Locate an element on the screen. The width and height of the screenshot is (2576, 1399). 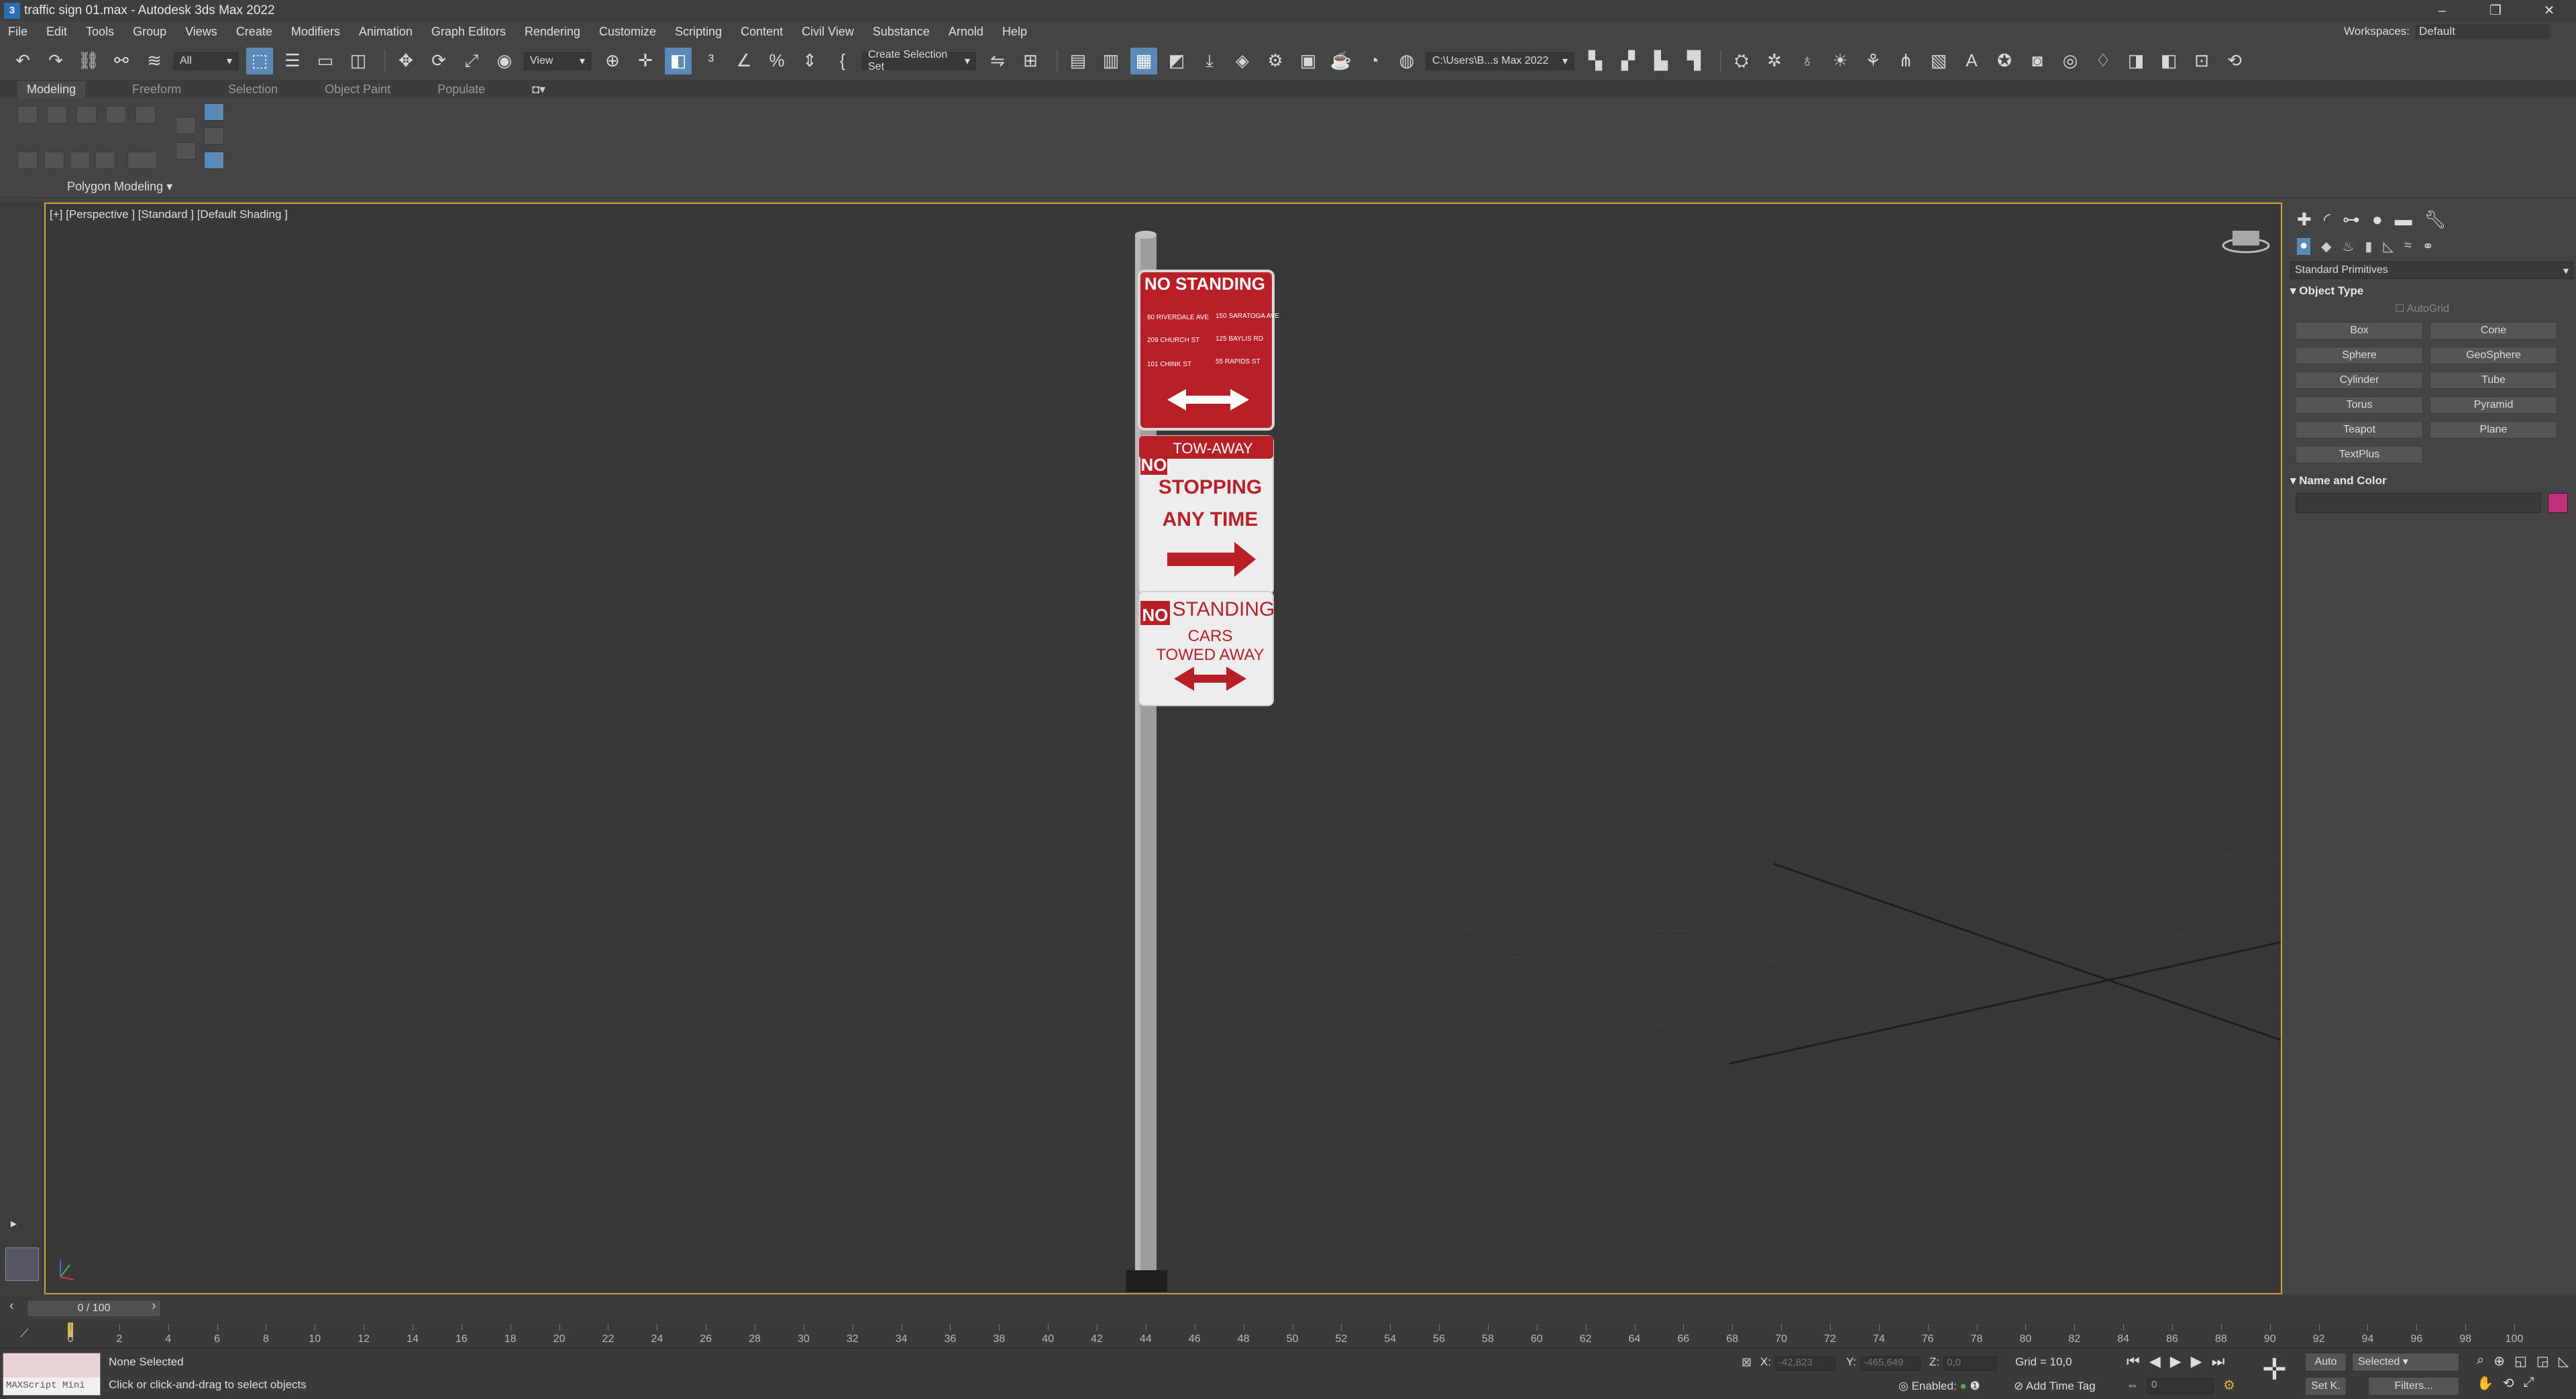
link-icon: ⛓ is located at coordinates (88, 61).